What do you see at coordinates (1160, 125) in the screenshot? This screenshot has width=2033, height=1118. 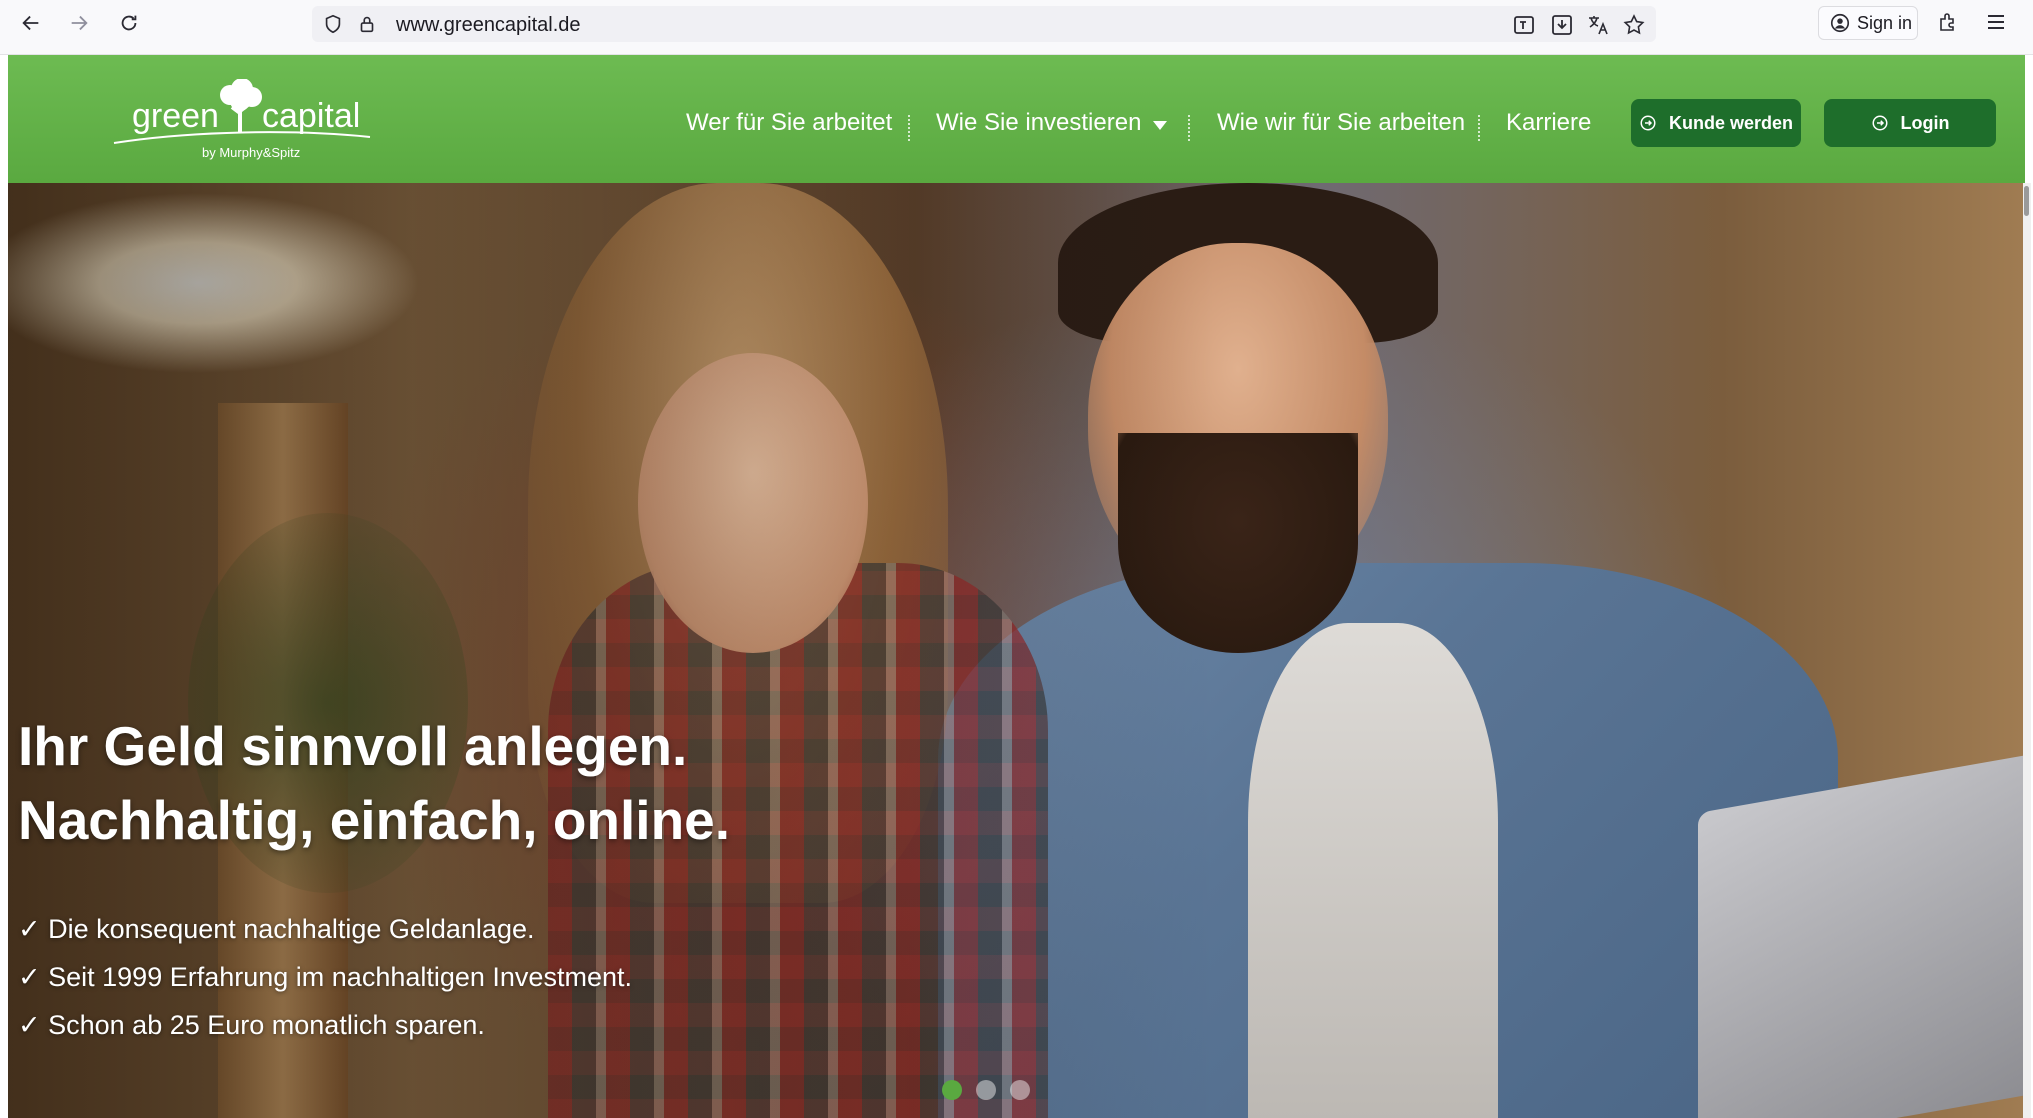 I see `chevron-down-icon` at bounding box center [1160, 125].